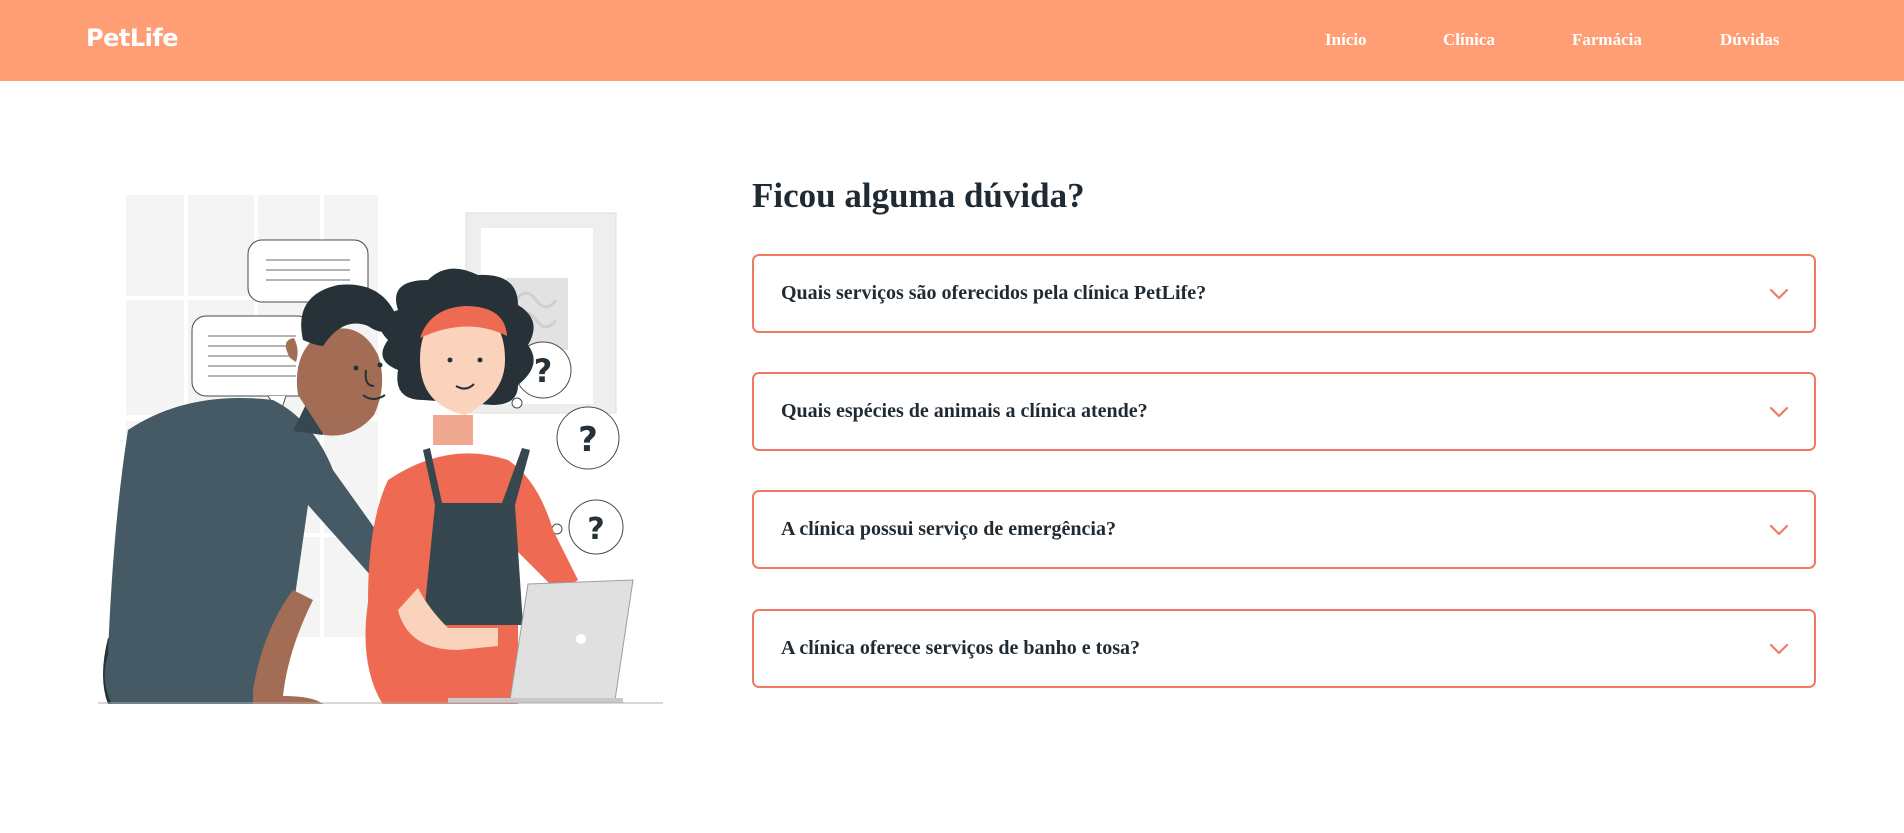 The height and width of the screenshot is (833, 1904). I want to click on navbar: PetLife Início Clínica Farmácia Dúvidas, so click(952, 40).